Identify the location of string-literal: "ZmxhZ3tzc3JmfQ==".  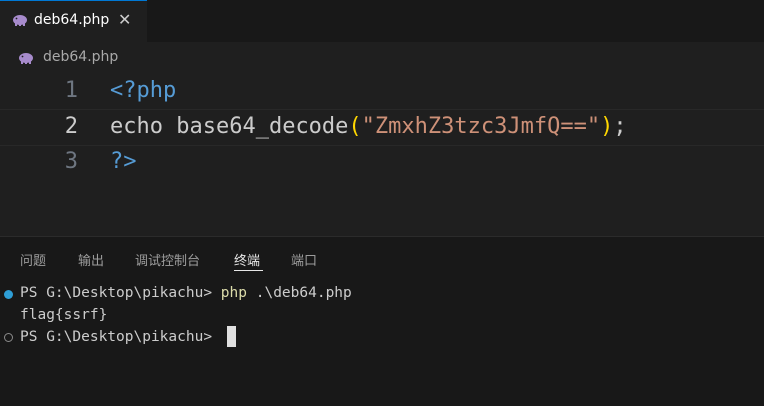
(481, 126).